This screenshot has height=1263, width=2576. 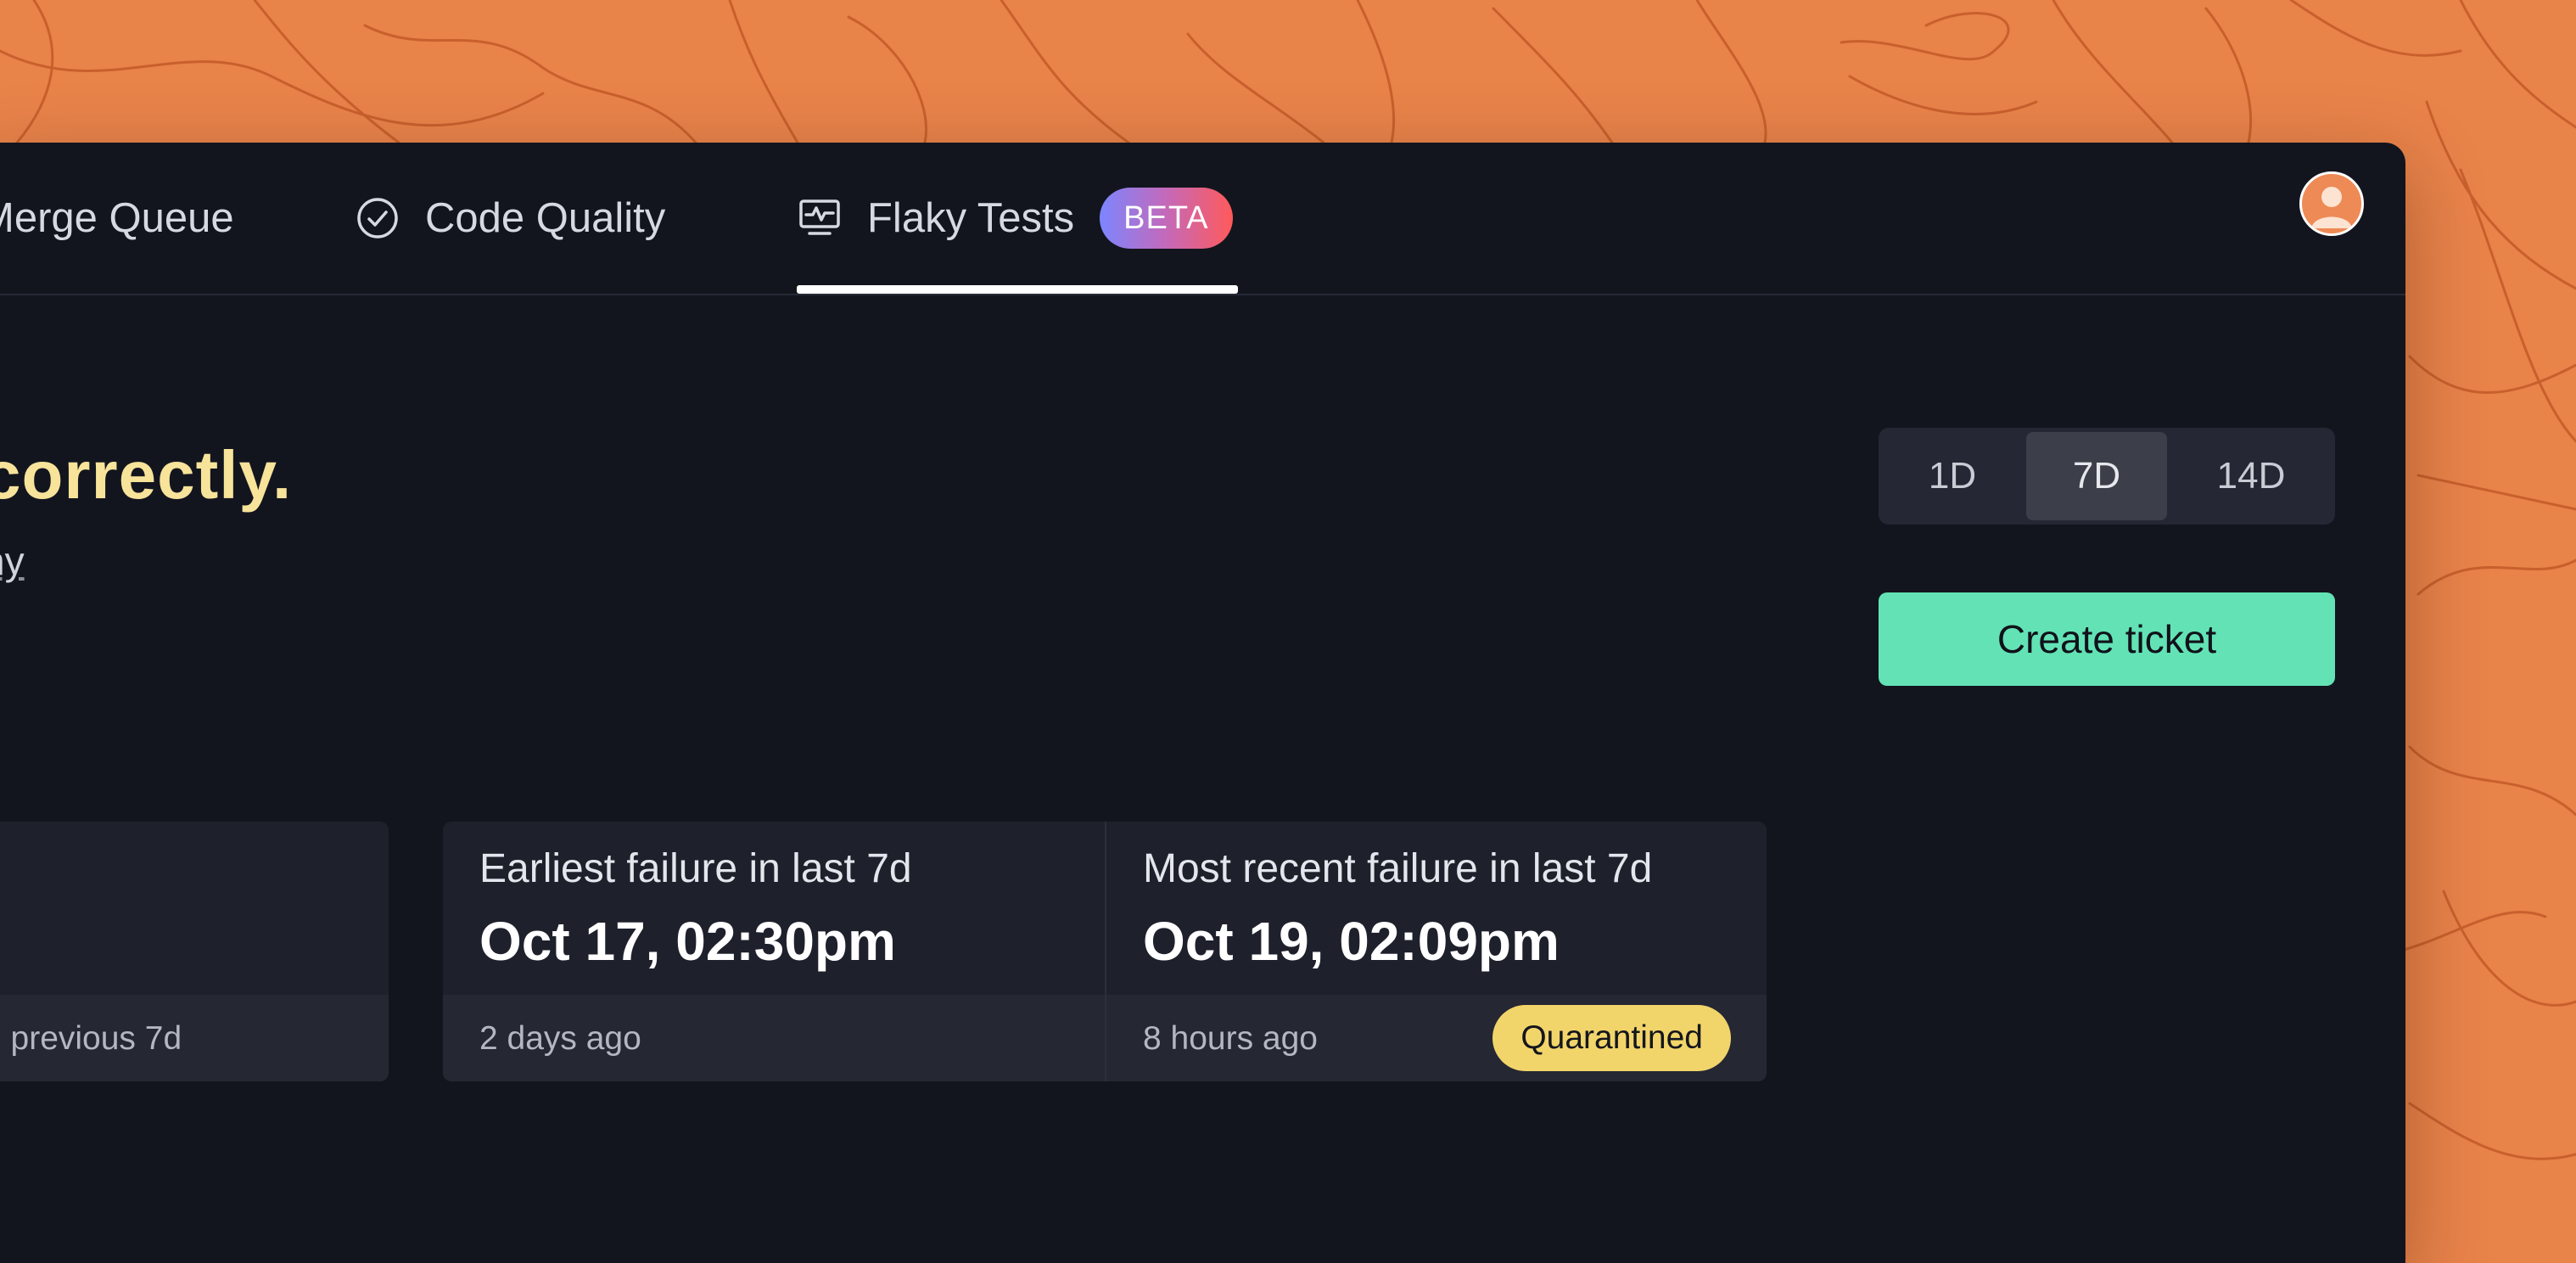 What do you see at coordinates (1230, 1038) in the screenshot?
I see `recent-failure-relative: 8 hours ago` at bounding box center [1230, 1038].